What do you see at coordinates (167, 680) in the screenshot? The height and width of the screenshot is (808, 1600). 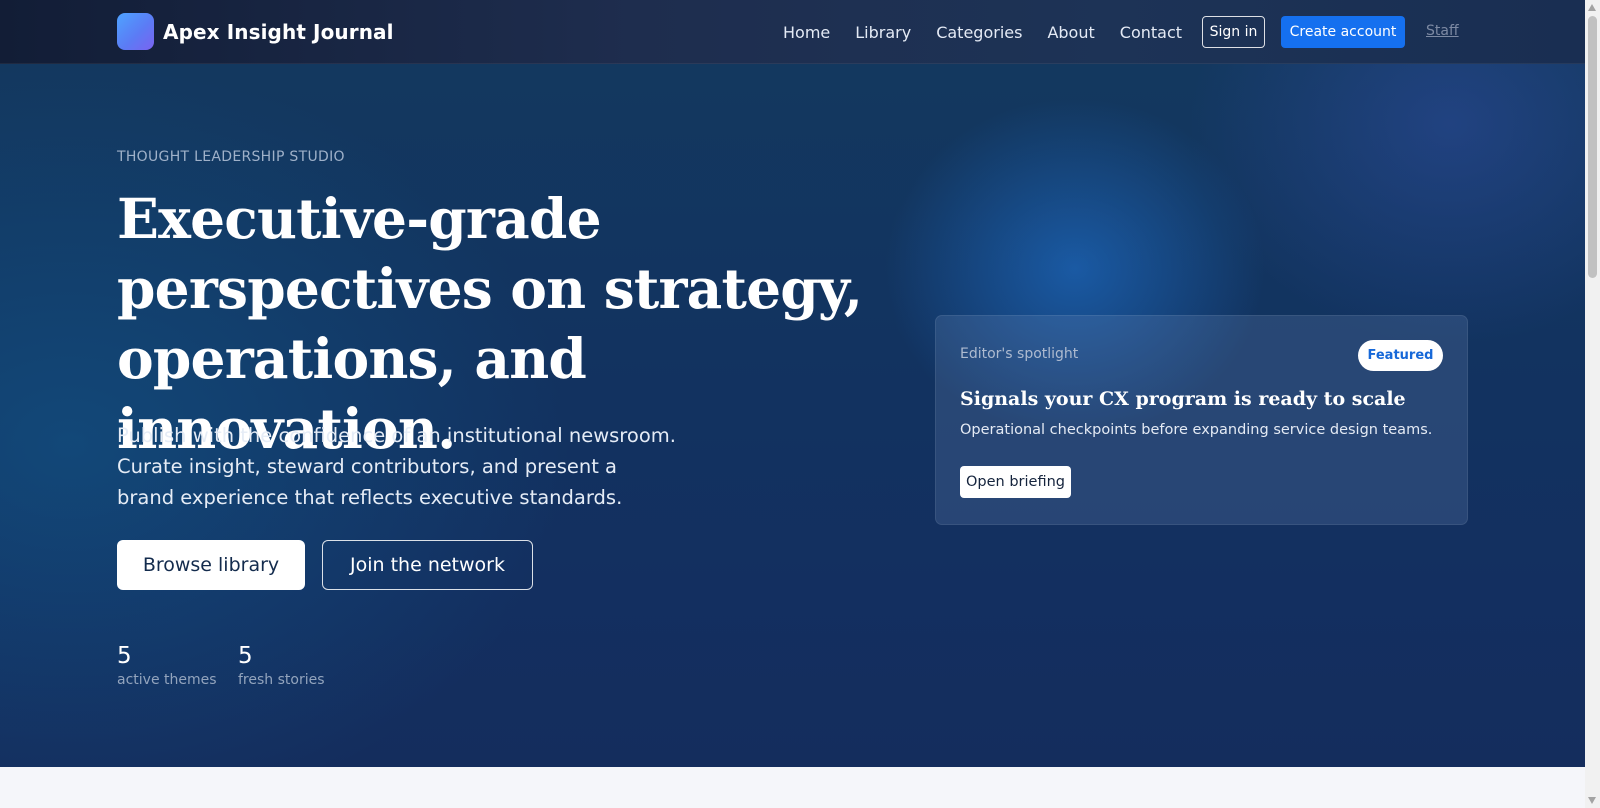 I see `stat-label: active themes` at bounding box center [167, 680].